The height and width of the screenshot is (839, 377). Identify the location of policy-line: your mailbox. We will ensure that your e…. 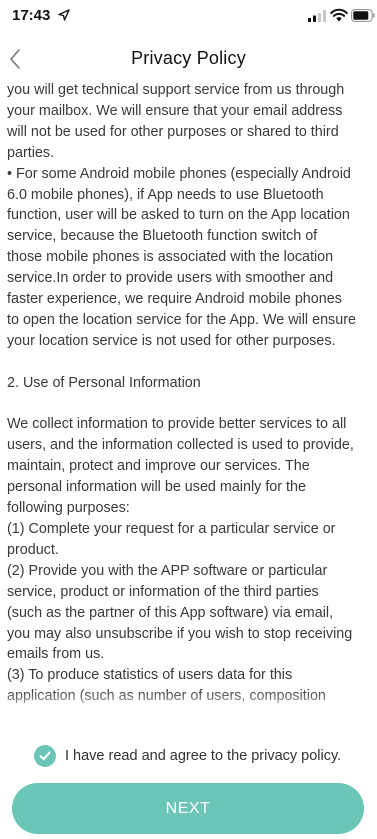
(175, 110).